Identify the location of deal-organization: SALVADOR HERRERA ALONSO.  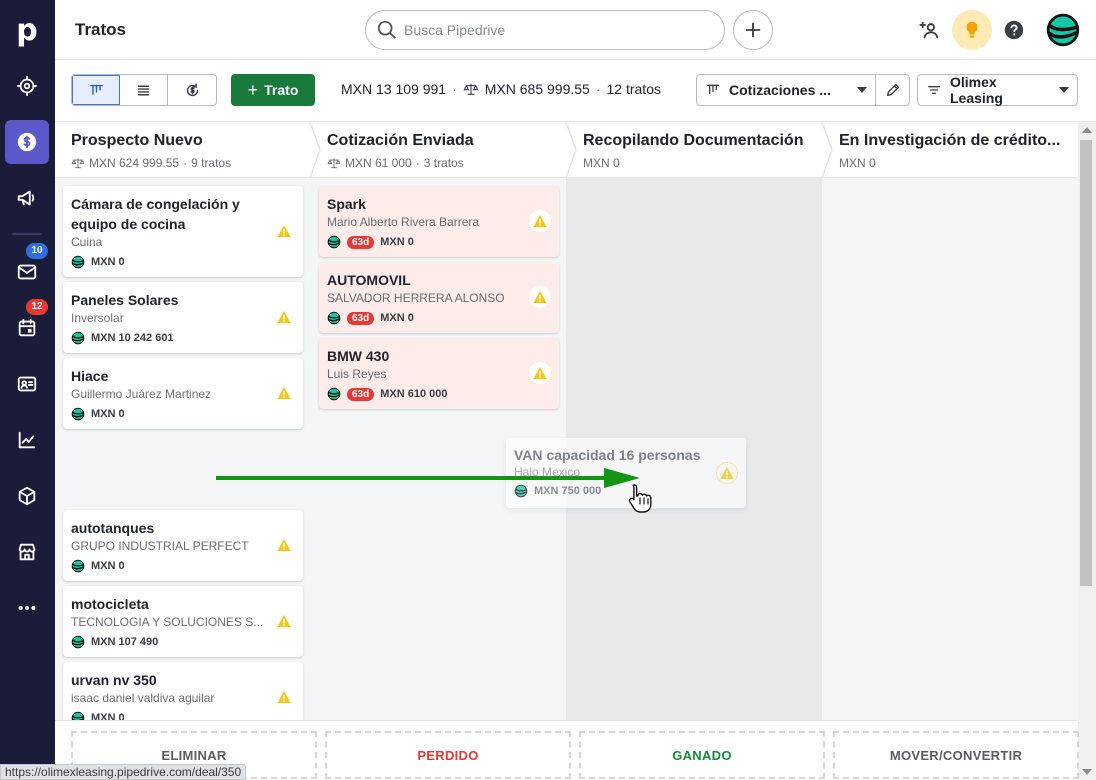
(416, 298).